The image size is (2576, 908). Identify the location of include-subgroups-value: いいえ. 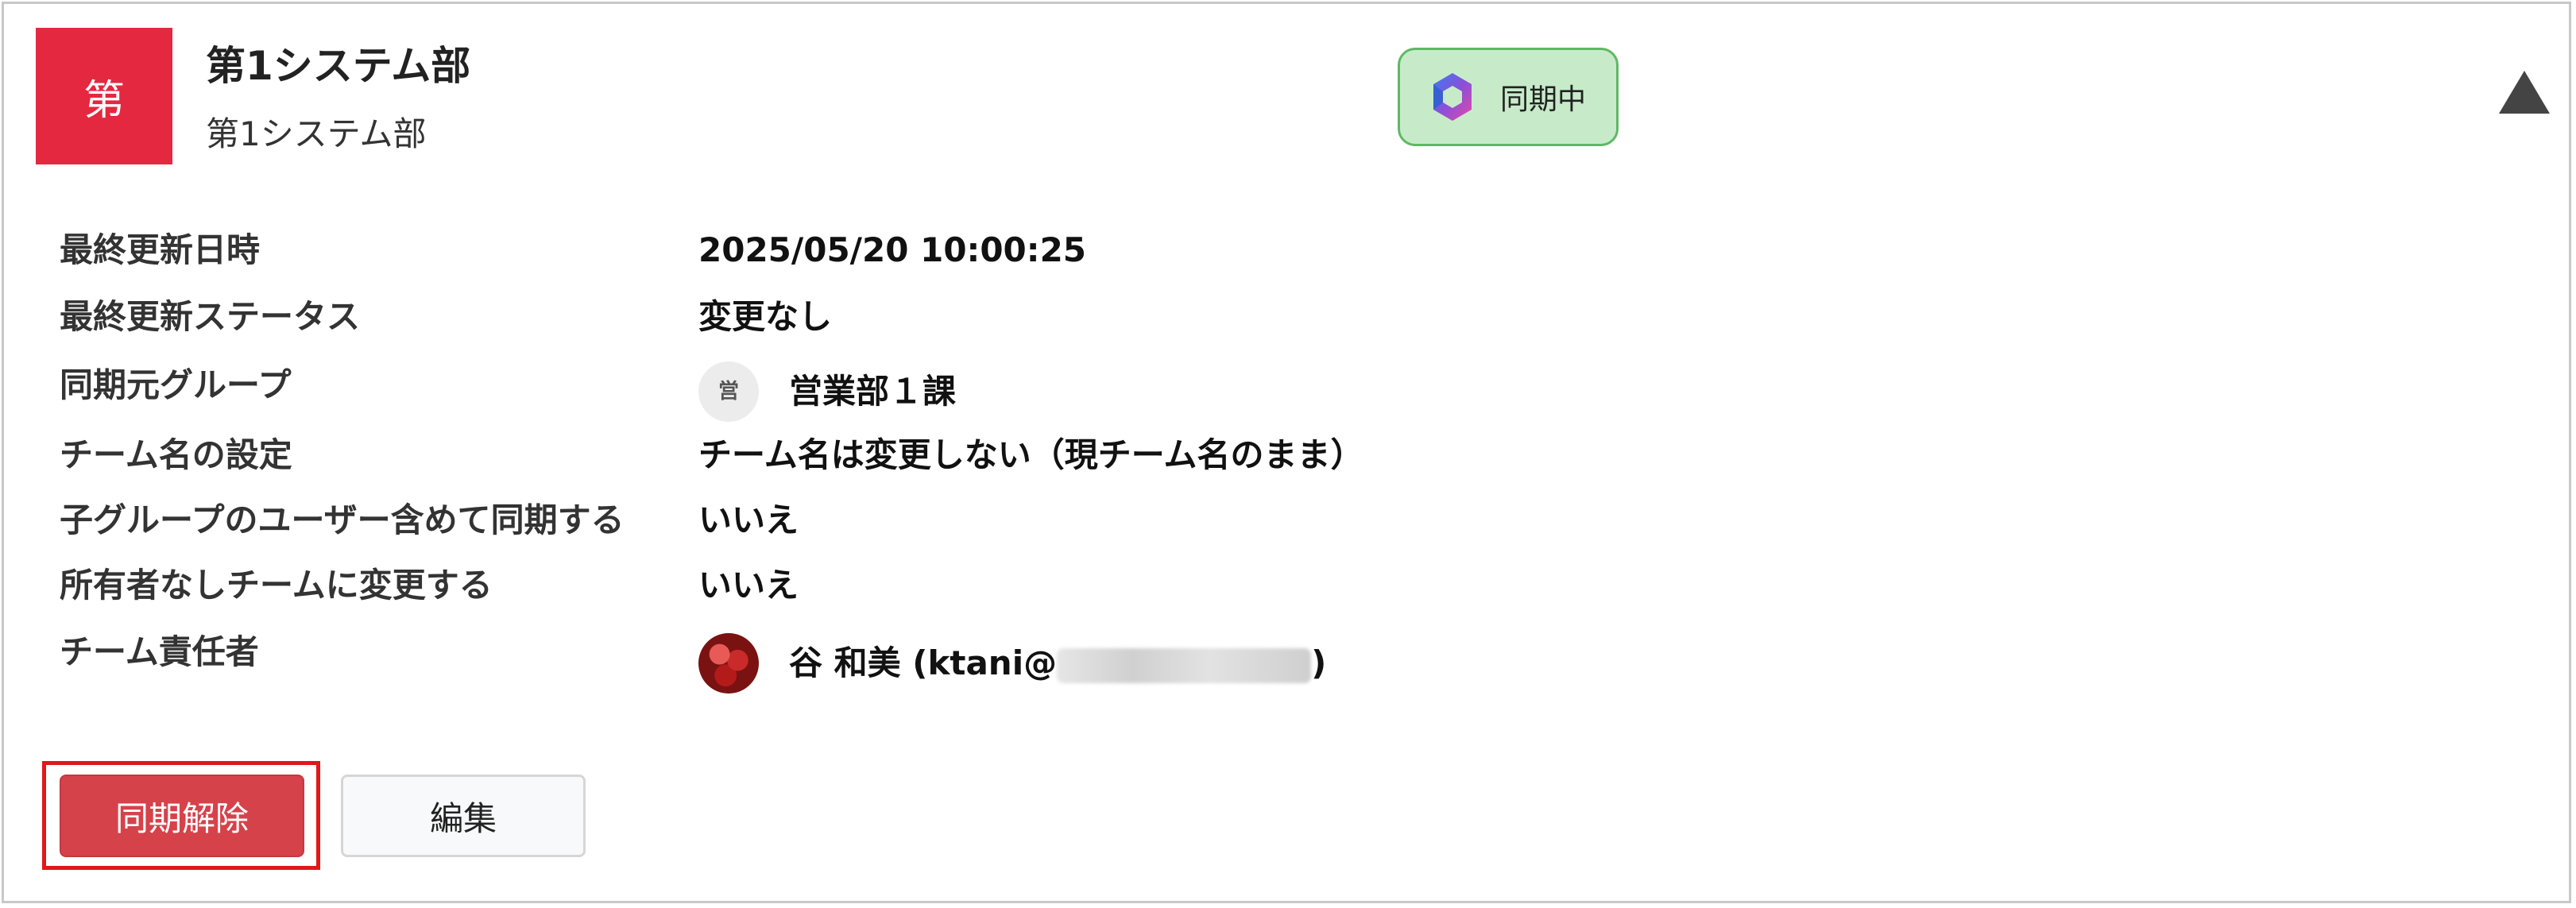
(748, 519).